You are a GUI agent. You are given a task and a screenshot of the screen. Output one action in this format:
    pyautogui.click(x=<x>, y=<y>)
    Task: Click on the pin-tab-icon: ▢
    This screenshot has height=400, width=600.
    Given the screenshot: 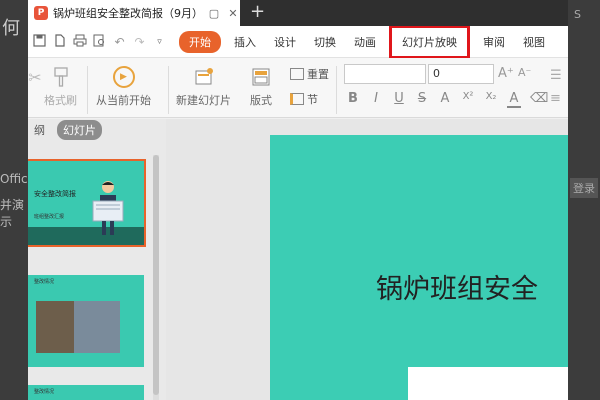 What is the action you would take?
    pyautogui.click(x=214, y=13)
    